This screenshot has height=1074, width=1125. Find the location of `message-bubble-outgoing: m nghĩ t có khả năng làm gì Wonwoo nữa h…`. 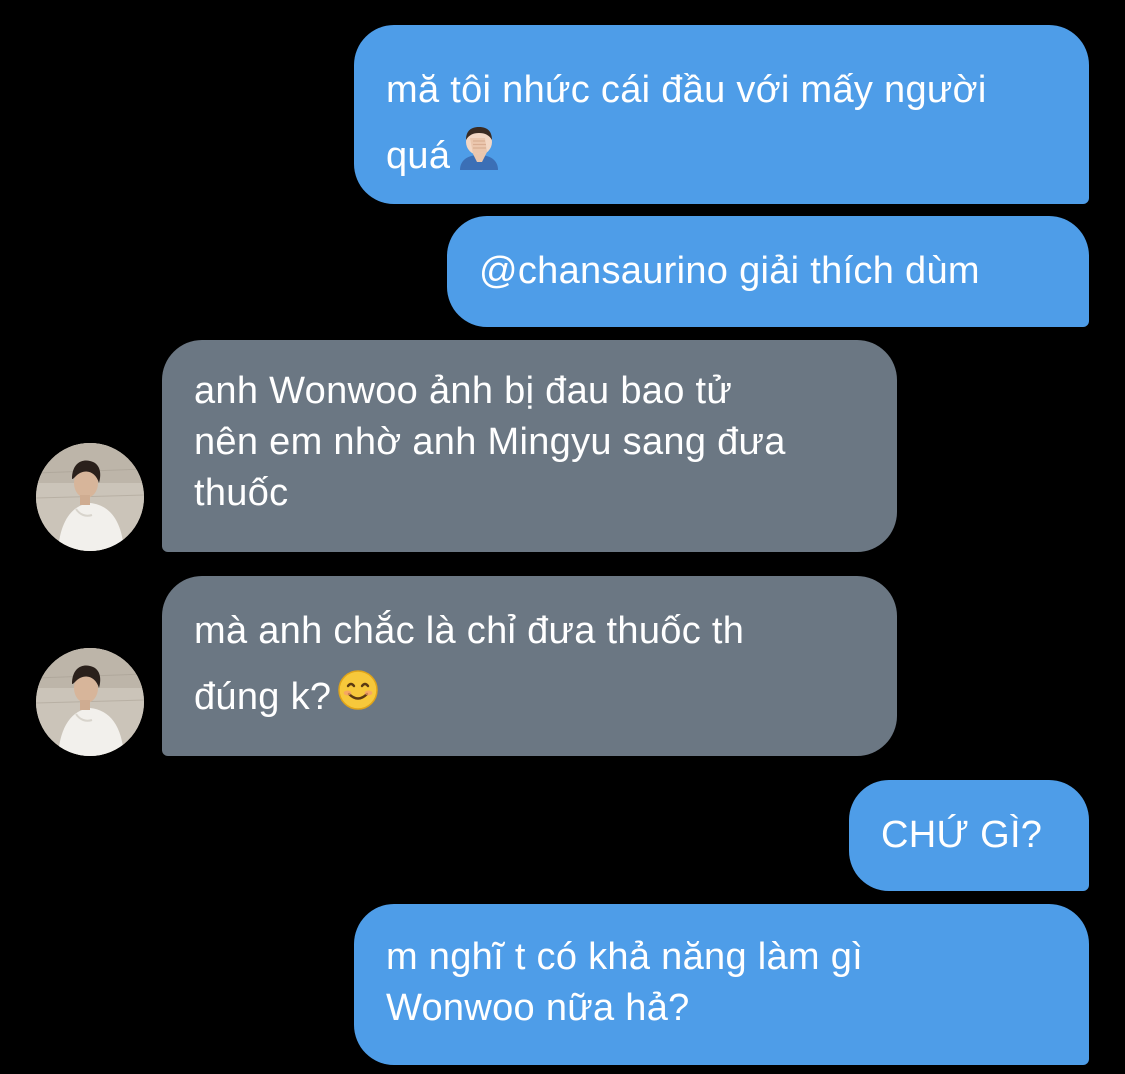

message-bubble-outgoing: m nghĩ t có khả năng làm gì Wonwoo nữa h… is located at coordinates (721, 984).